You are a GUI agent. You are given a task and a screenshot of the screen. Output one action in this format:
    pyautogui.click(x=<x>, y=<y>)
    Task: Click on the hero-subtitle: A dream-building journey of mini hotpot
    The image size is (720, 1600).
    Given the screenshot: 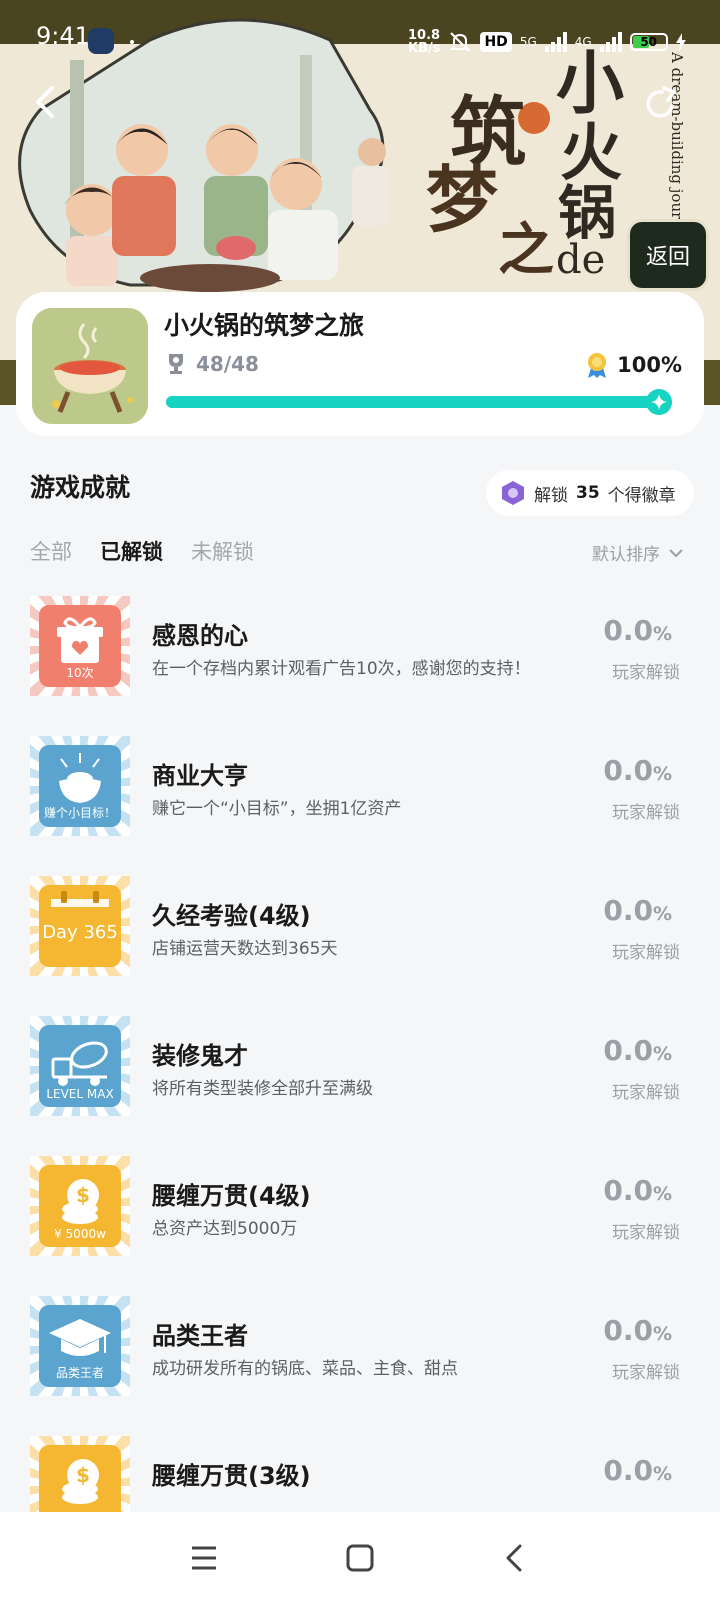 What is the action you would take?
    pyautogui.click(x=677, y=137)
    